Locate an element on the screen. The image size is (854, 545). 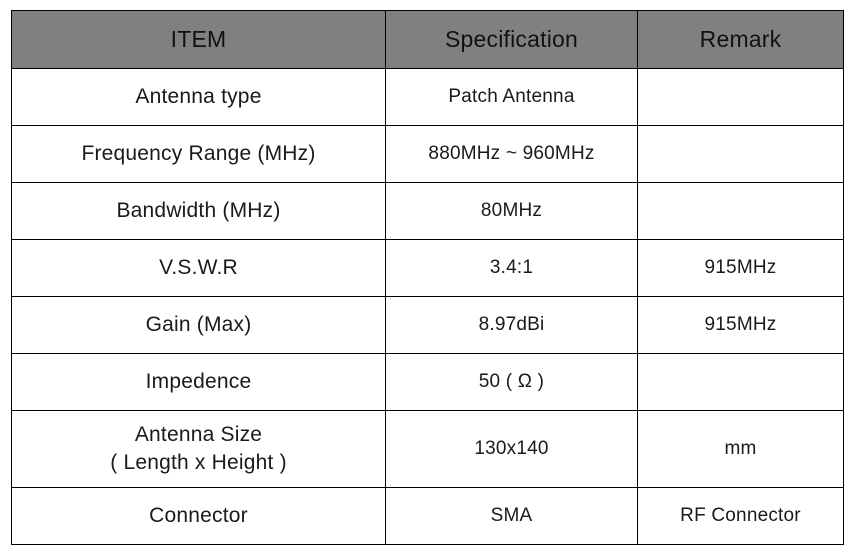
table-row: Impedence 50 ( Ω ) is located at coordinates (427, 382).